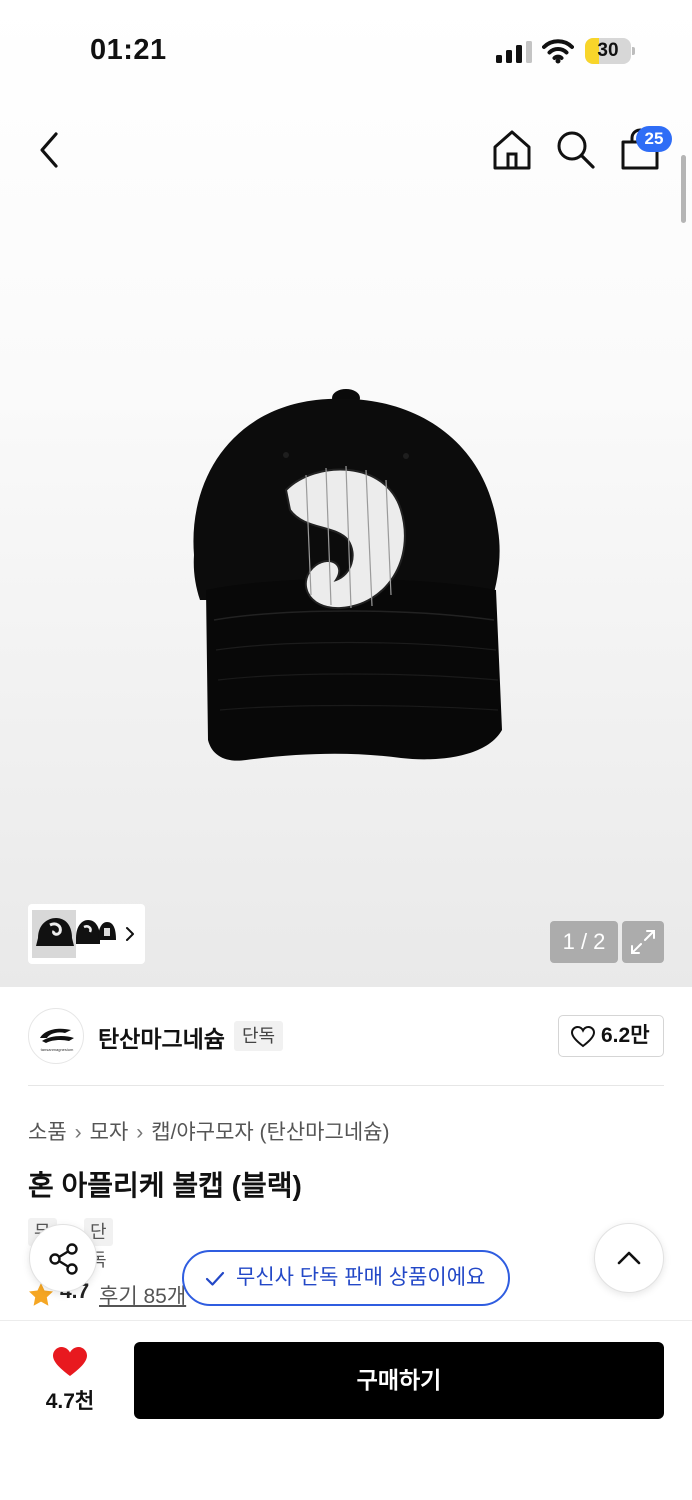 This screenshot has width=692, height=1500. What do you see at coordinates (47, 1132) in the screenshot?
I see `breadcrumb-item-accessories: 소품` at bounding box center [47, 1132].